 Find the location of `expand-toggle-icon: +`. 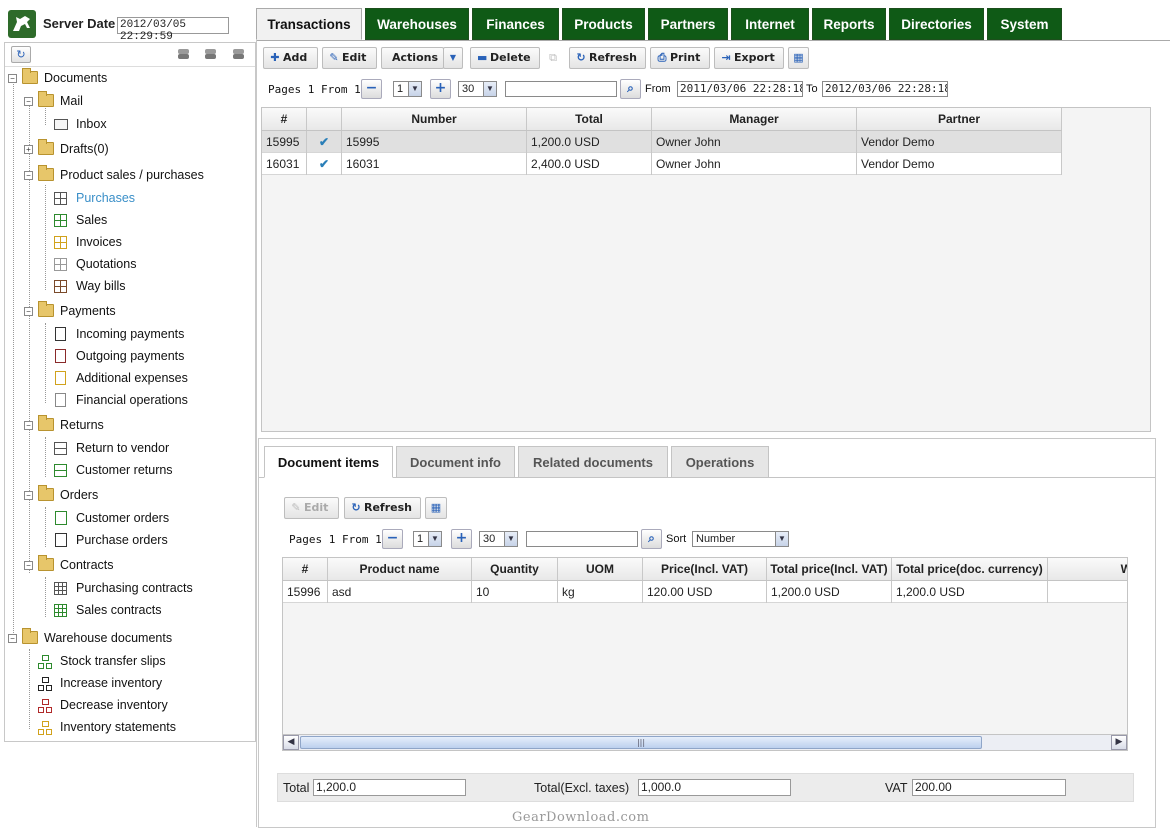

expand-toggle-icon: + is located at coordinates (28, 149).